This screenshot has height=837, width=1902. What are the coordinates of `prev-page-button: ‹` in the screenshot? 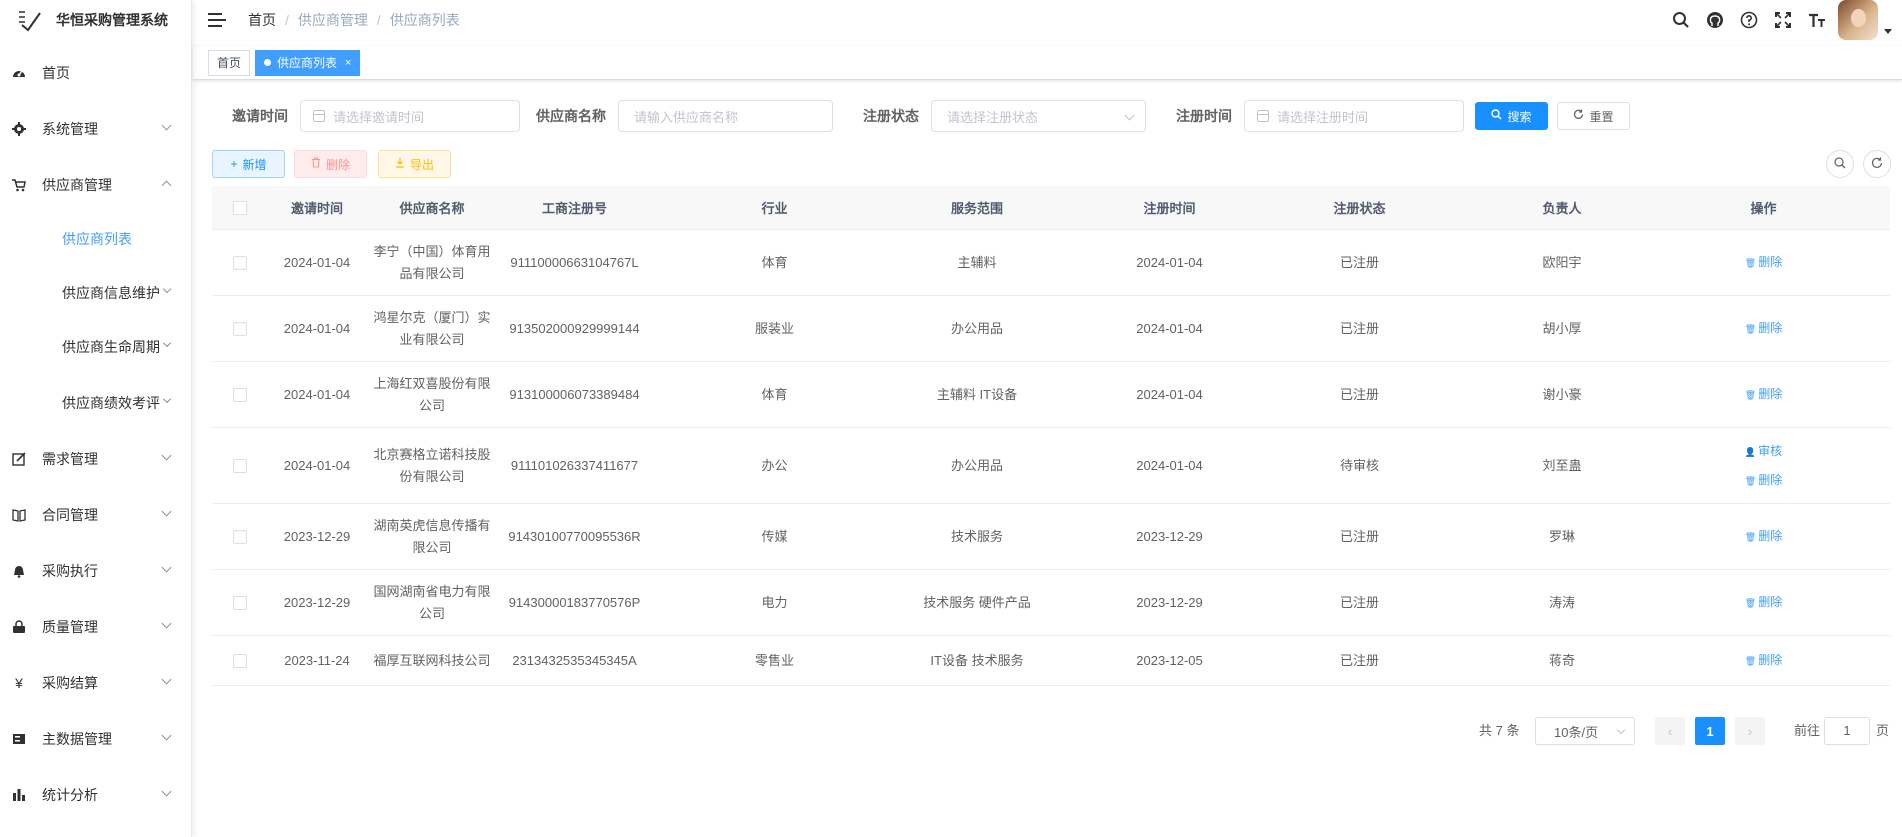 It's located at (1670, 731).